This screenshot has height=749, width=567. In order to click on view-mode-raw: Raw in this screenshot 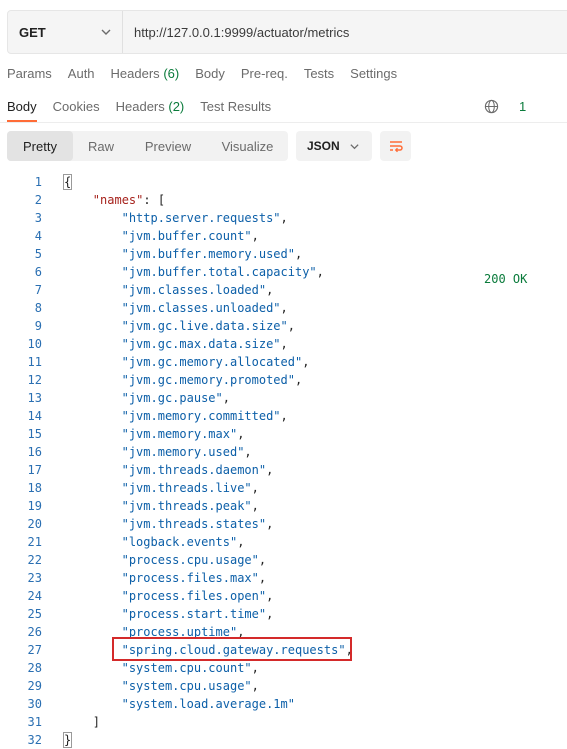, I will do `click(101, 146)`.